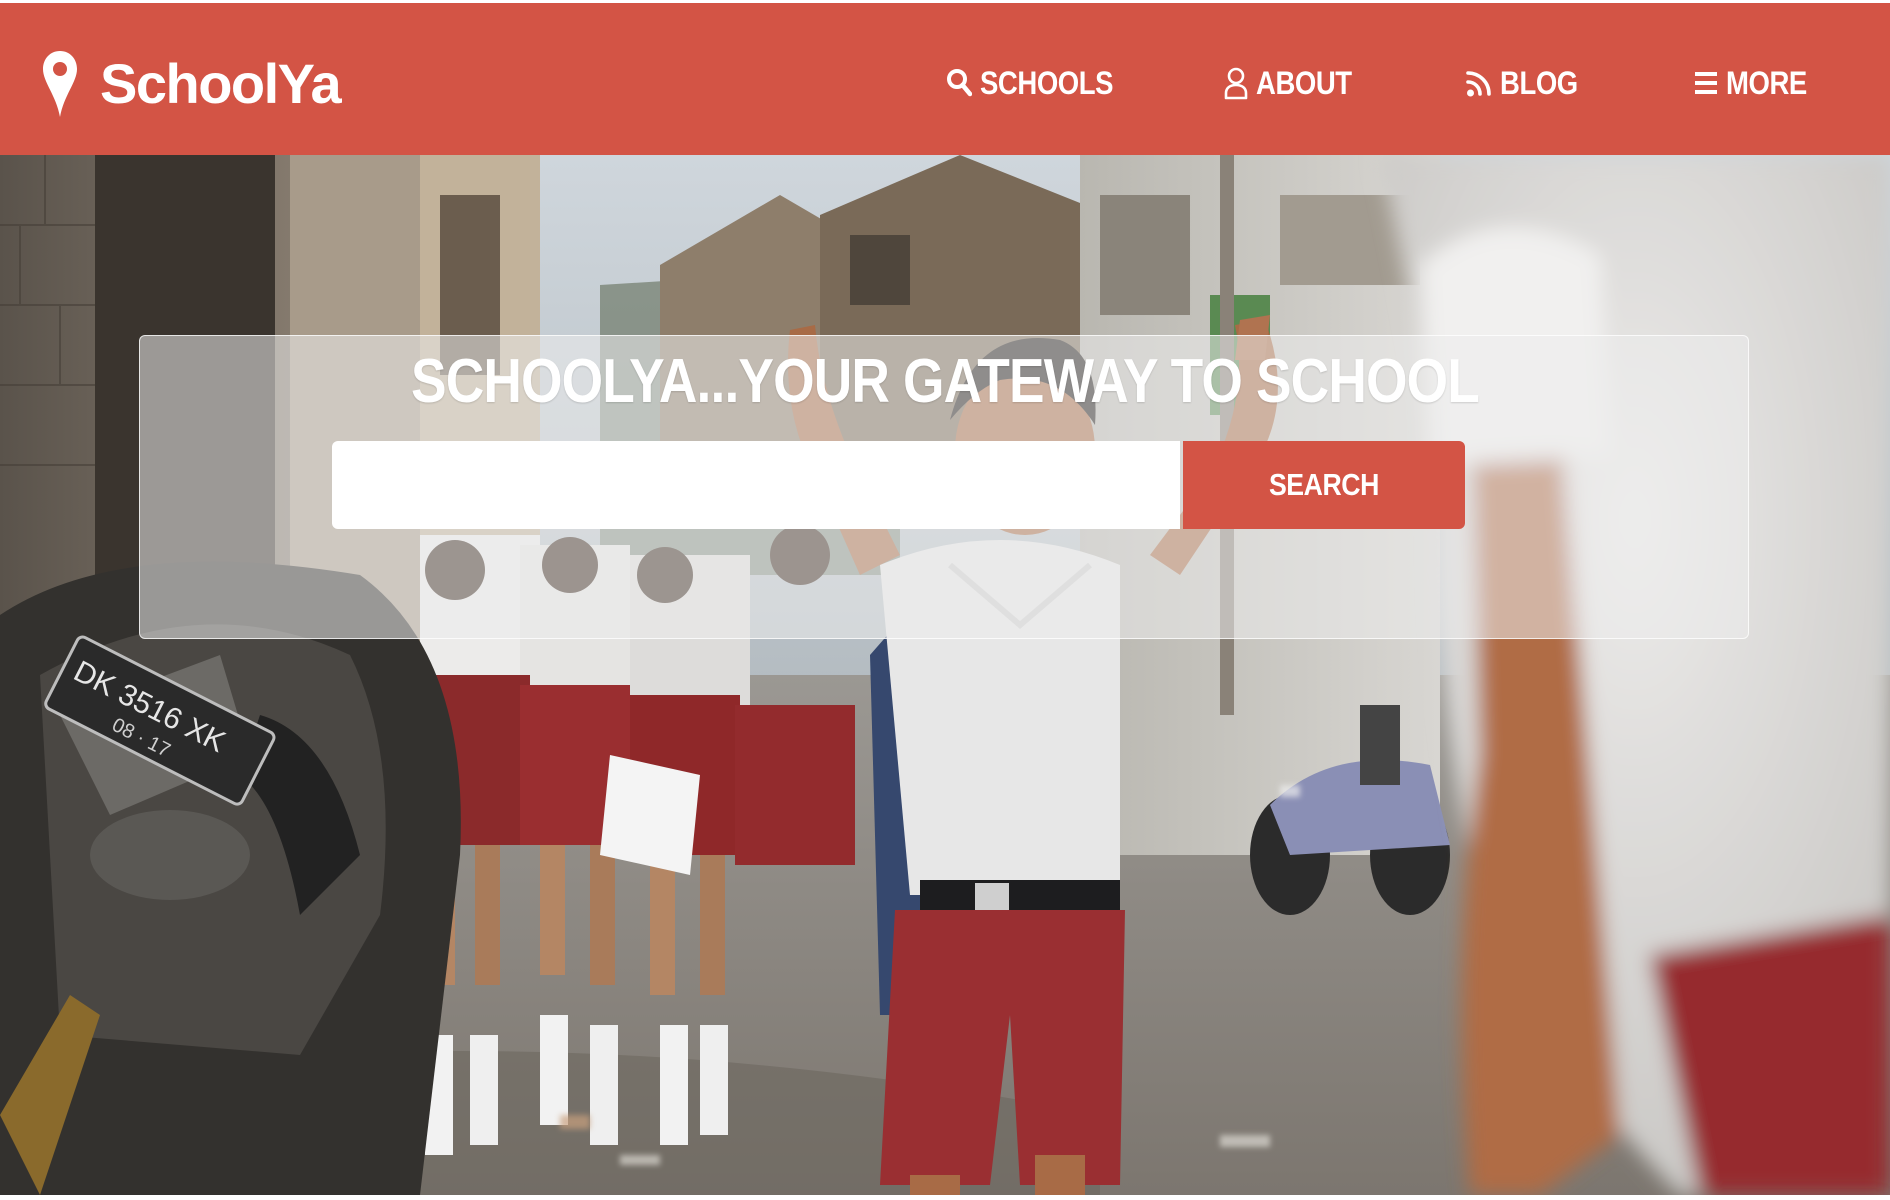 This screenshot has height=1200, width=1890. What do you see at coordinates (945, 381) in the screenshot?
I see `hero-tagline: SCHOOLYA...YOUR GATEWAY TO SCHOOL` at bounding box center [945, 381].